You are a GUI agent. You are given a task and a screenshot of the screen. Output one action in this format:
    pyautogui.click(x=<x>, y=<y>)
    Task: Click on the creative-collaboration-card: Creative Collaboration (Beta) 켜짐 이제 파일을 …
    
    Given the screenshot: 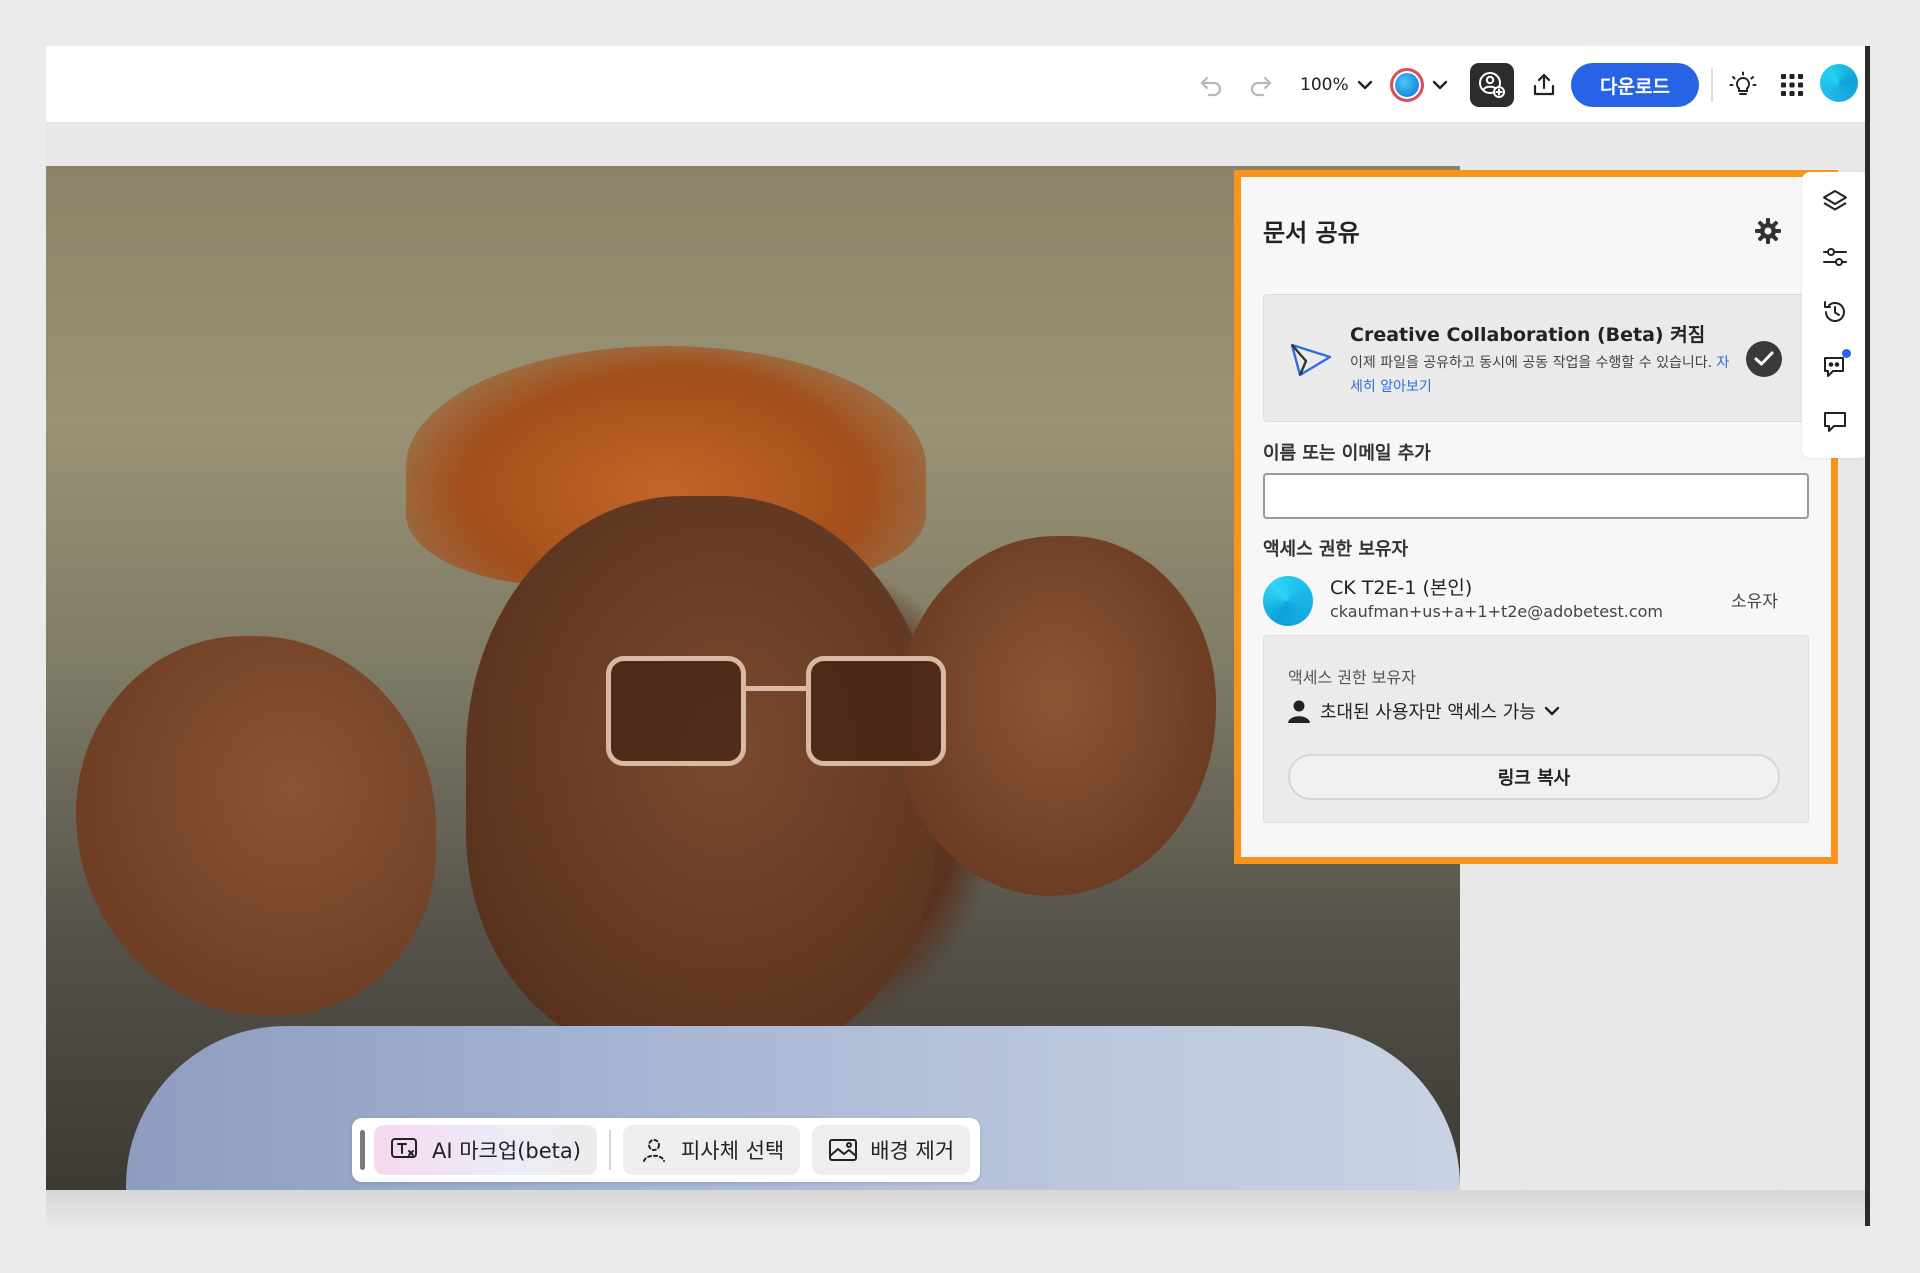 What is the action you would take?
    pyautogui.click(x=1536, y=358)
    